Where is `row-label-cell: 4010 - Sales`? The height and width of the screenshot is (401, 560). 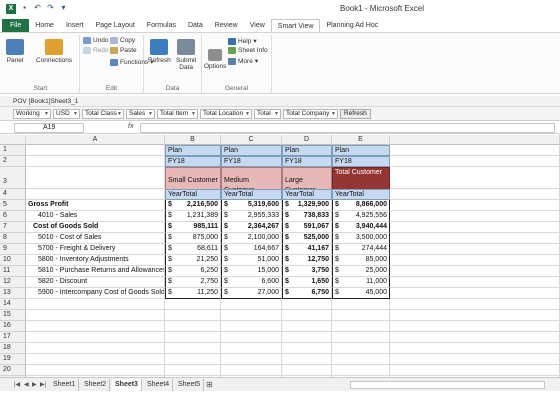
row-label-cell: 4010 - Sales is located at coordinates (95, 216).